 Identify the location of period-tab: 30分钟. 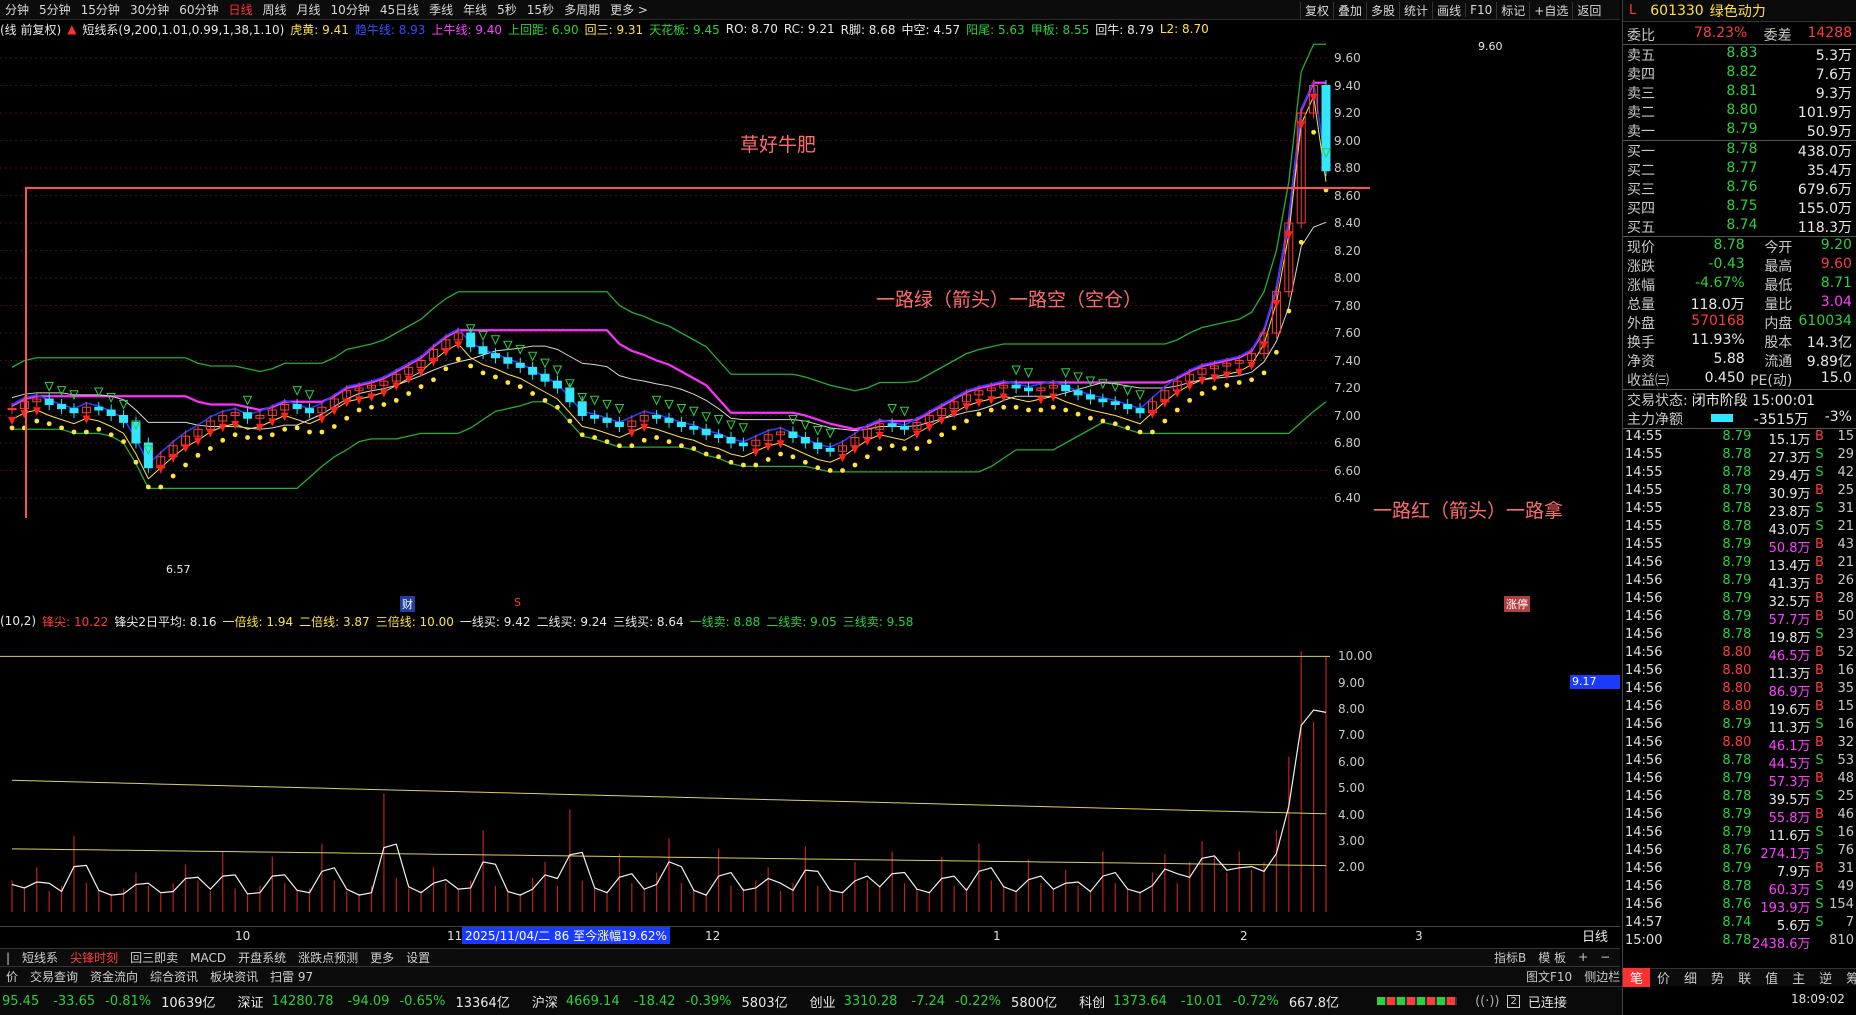
(149, 9).